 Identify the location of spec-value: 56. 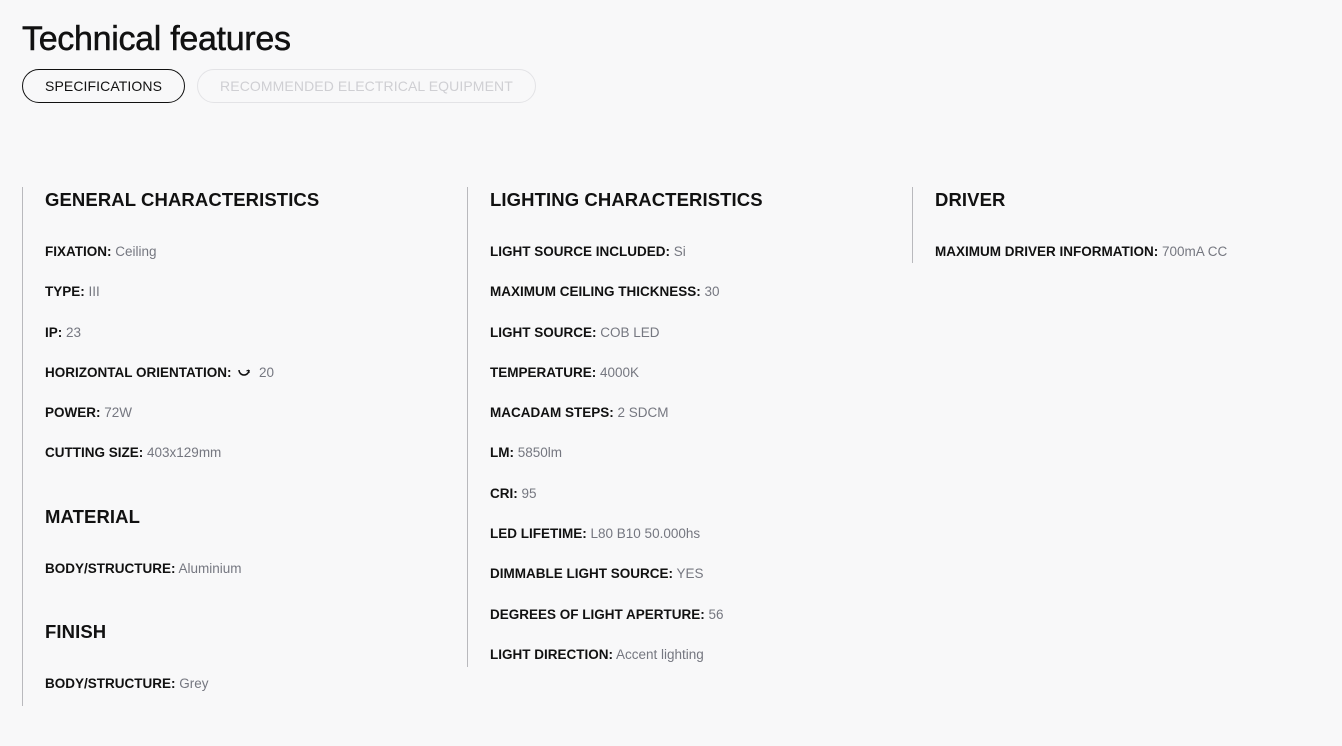
(716, 614).